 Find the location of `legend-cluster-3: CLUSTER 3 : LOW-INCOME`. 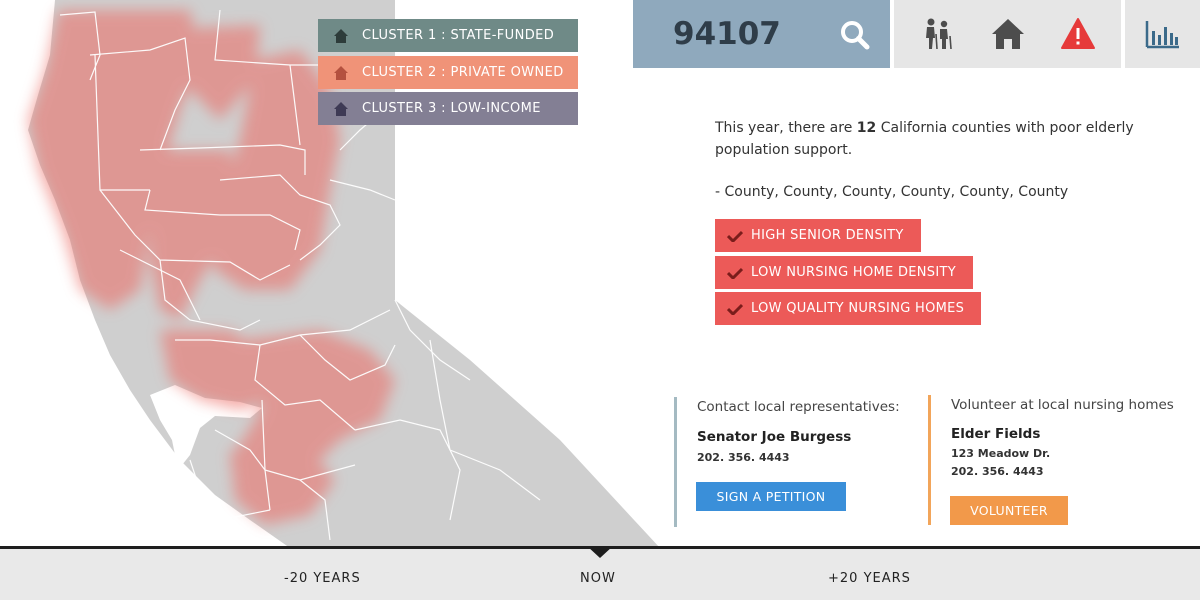

legend-cluster-3: CLUSTER 3 : LOW-INCOME is located at coordinates (448, 108).